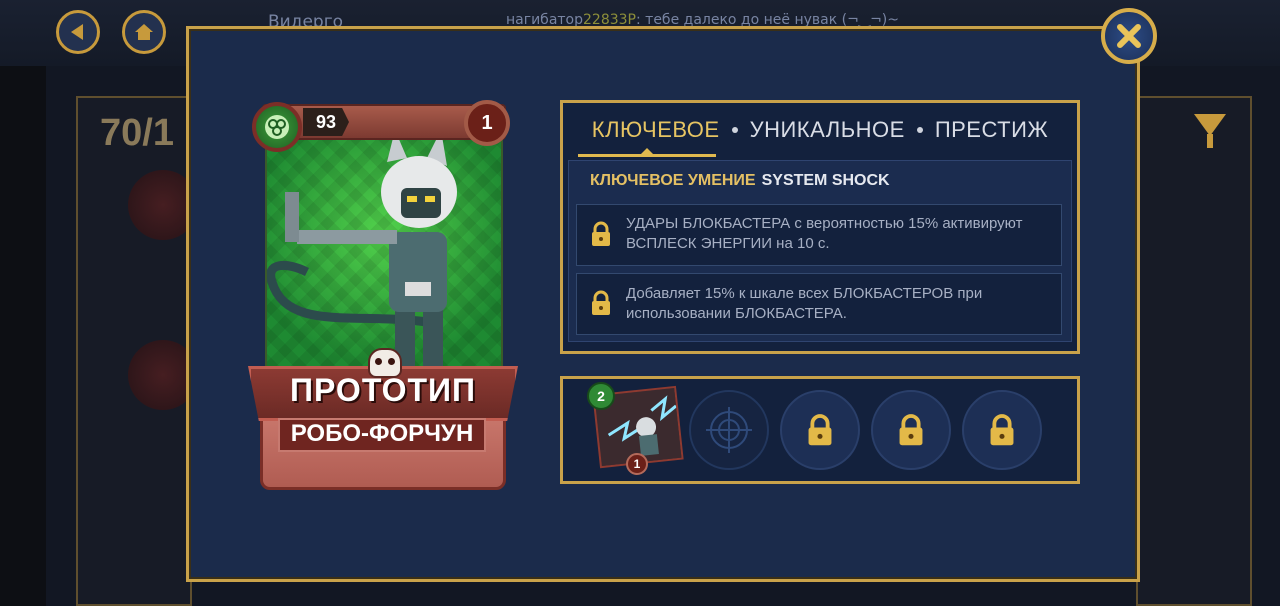 The image size is (1280, 606). I want to click on character-subname: РОБО-ФОРЧУН, so click(382, 433).